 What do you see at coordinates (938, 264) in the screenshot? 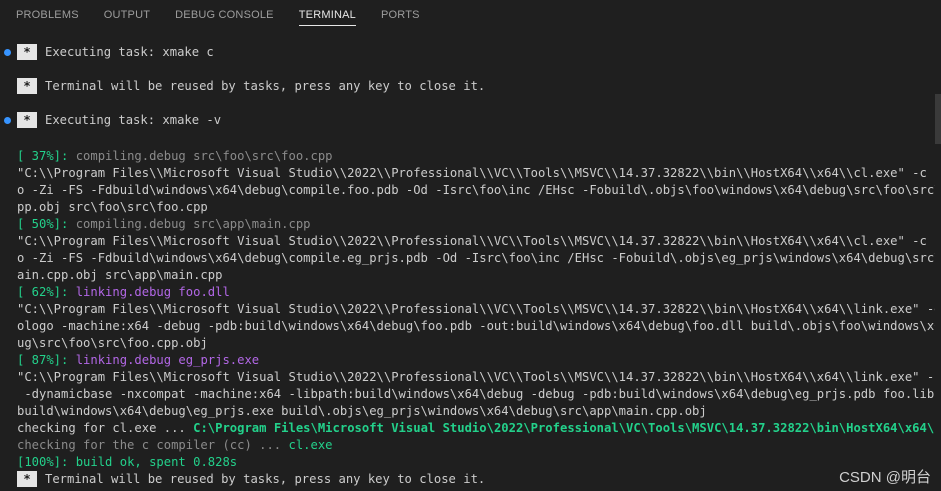
I see `terminal-scrollbar` at bounding box center [938, 264].